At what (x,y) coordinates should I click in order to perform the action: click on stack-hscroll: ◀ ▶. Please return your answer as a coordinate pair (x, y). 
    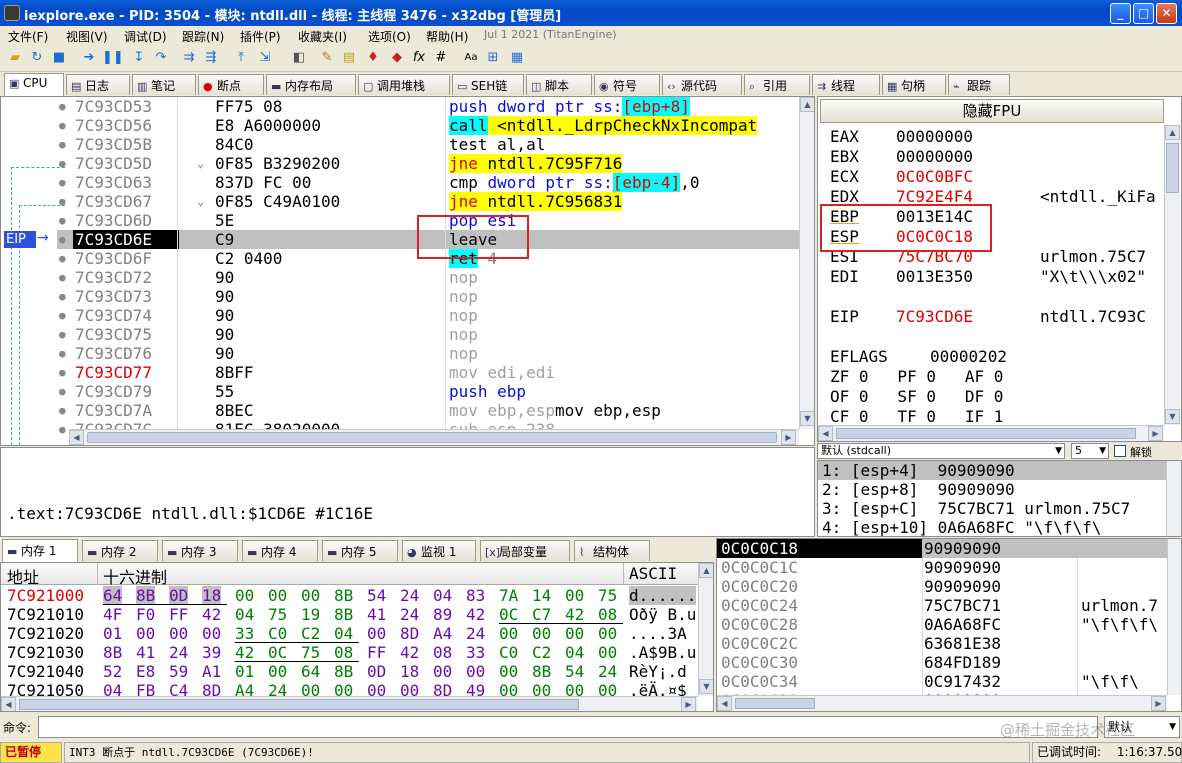
    Looking at the image, I should click on (942, 703).